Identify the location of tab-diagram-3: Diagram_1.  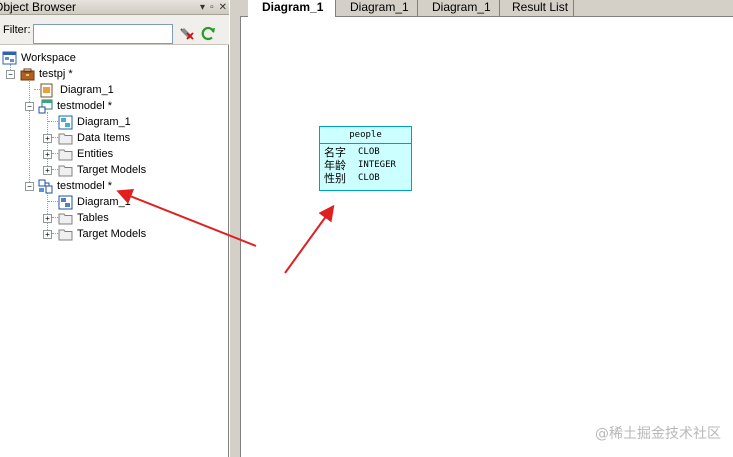
(459, 8).